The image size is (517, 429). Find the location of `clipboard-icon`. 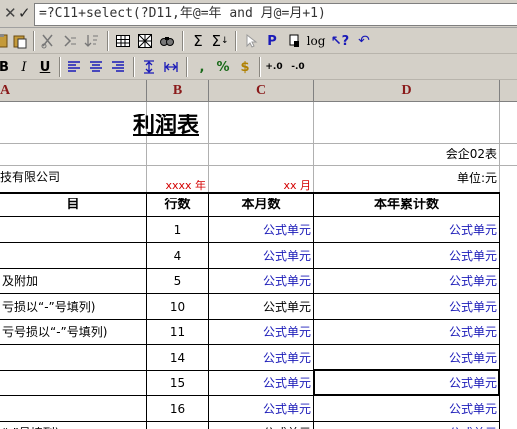

clipboard-icon is located at coordinates (20, 41).